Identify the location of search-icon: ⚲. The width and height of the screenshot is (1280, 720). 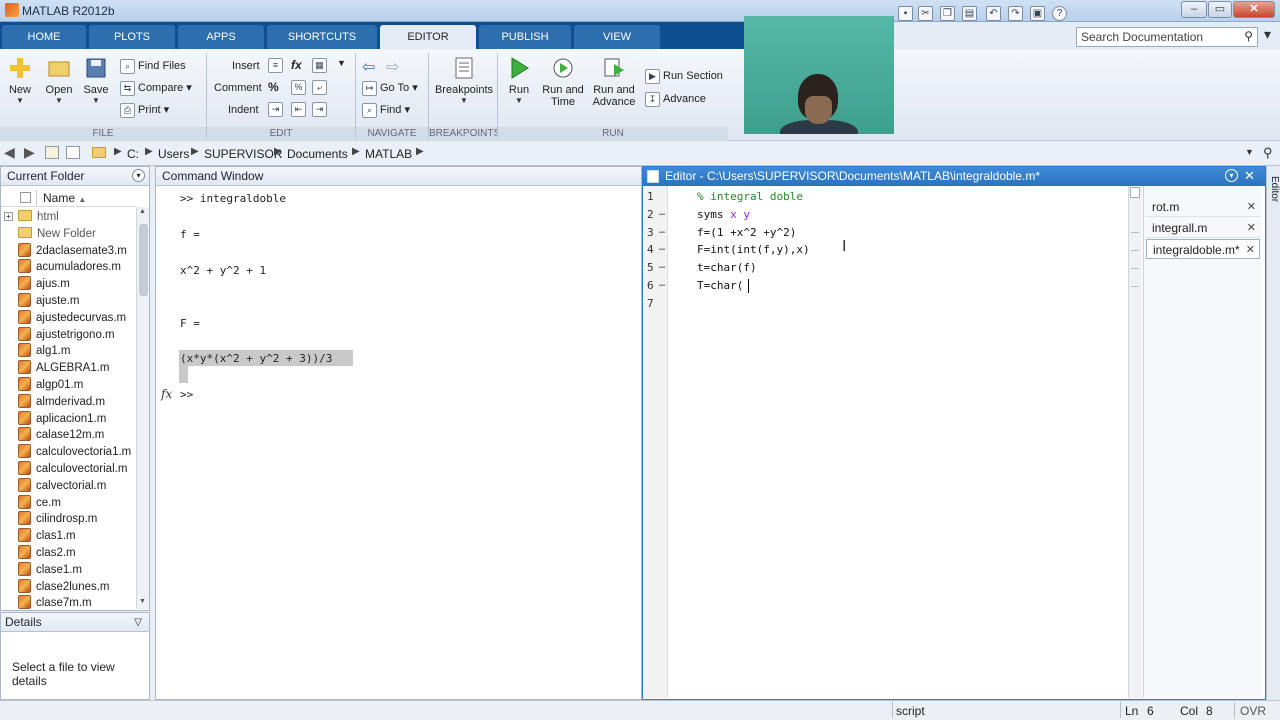
(1248, 36).